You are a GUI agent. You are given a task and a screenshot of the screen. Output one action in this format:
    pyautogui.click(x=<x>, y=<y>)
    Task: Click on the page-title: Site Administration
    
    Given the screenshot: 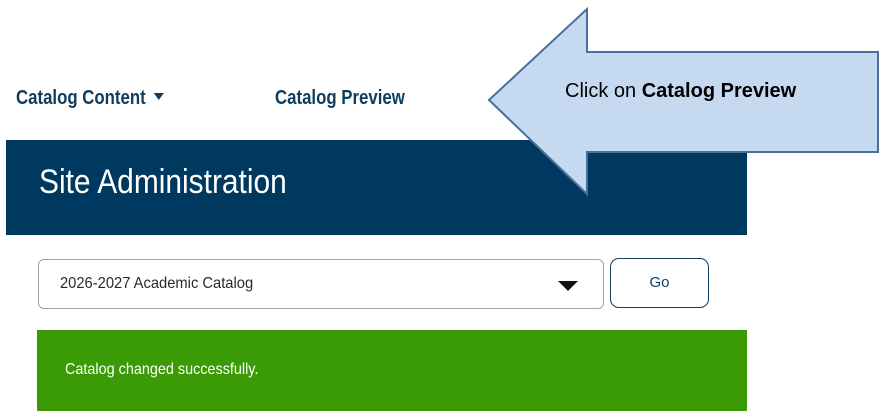 What is the action you would take?
    pyautogui.click(x=163, y=182)
    